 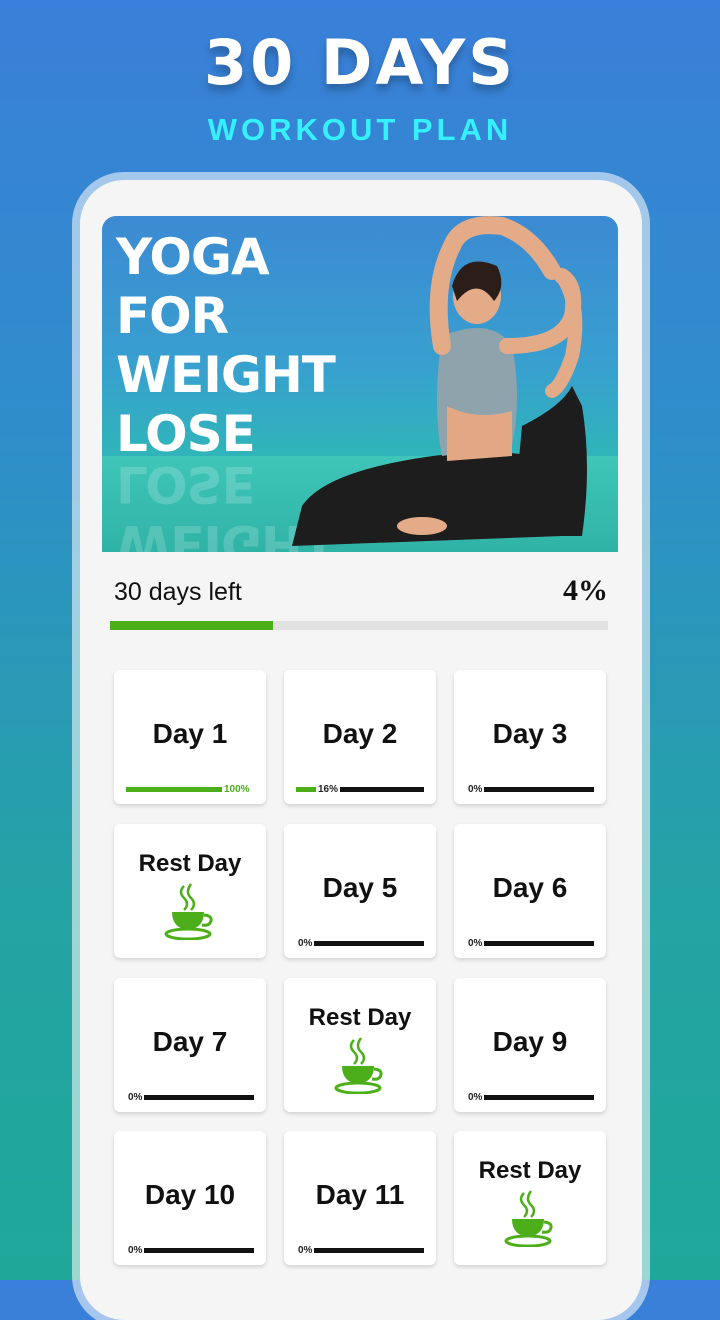 I want to click on app-subtitle: WORKOUT PLAN, so click(x=360, y=129).